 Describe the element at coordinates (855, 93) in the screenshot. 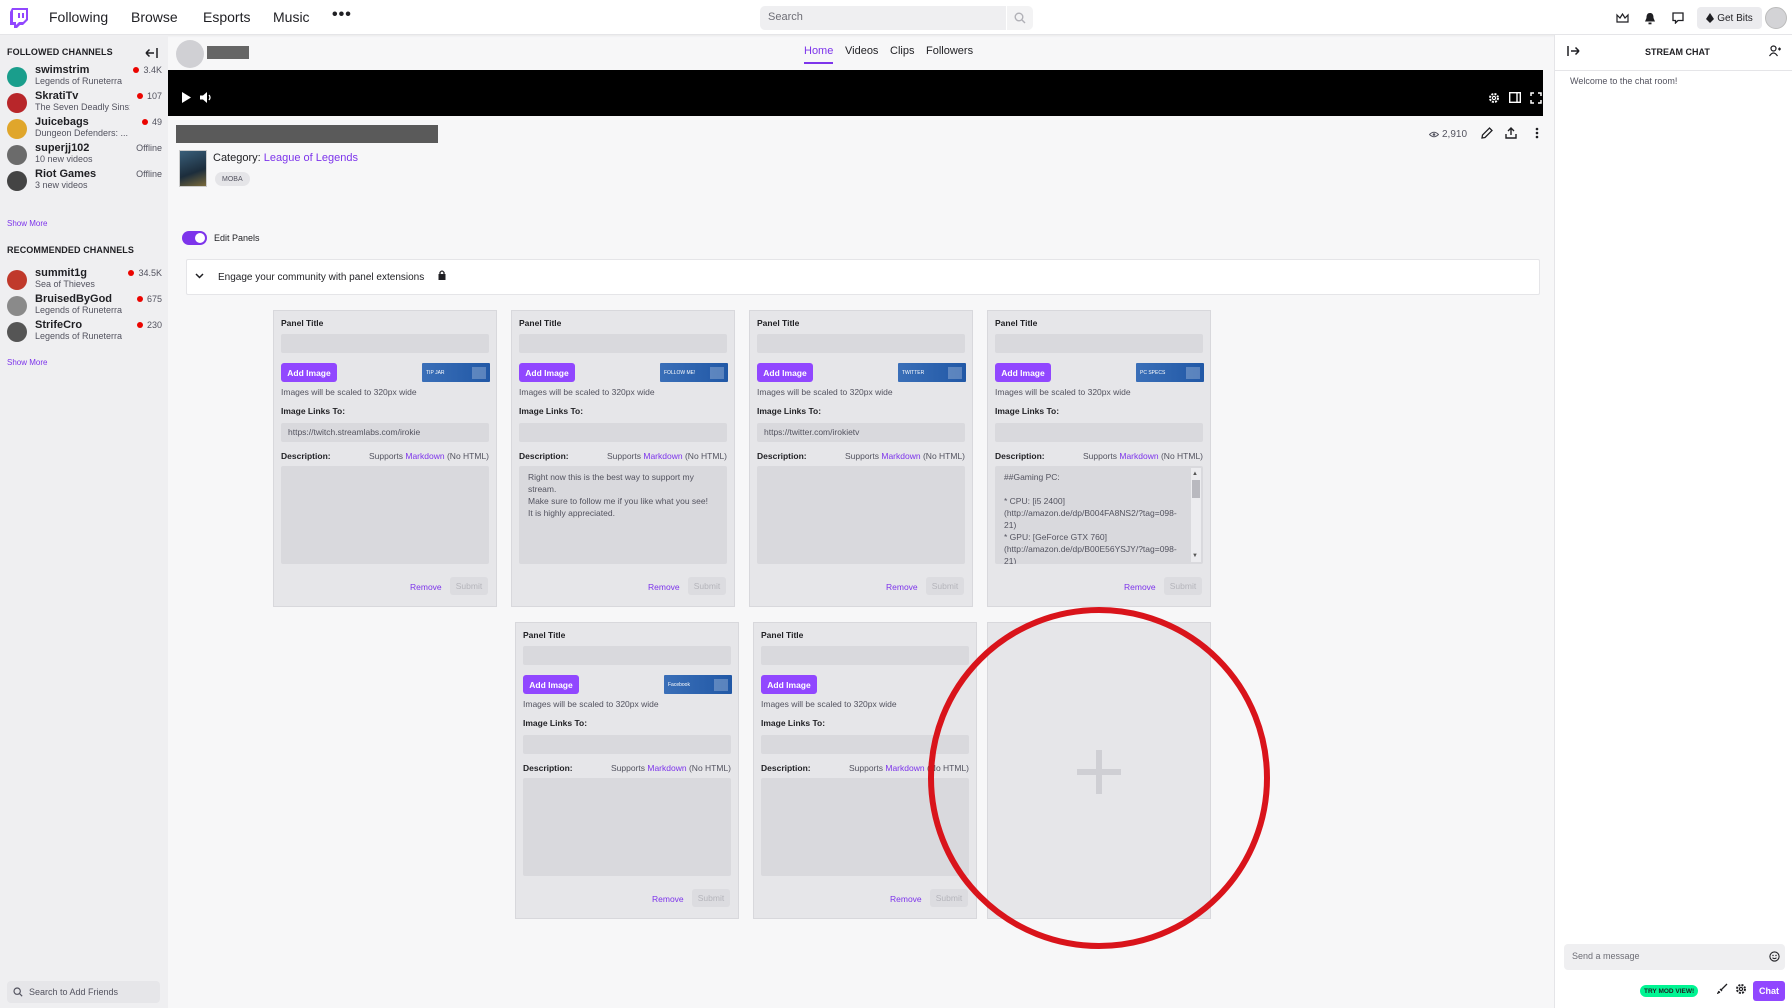

I see `video-player` at that location.